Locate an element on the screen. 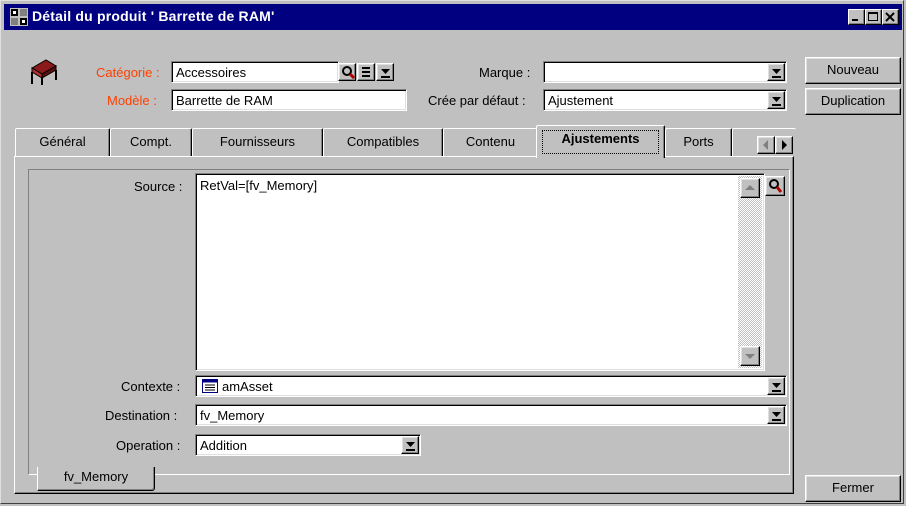 This screenshot has height=506, width=906. operation-field: Addition is located at coordinates (308, 445).